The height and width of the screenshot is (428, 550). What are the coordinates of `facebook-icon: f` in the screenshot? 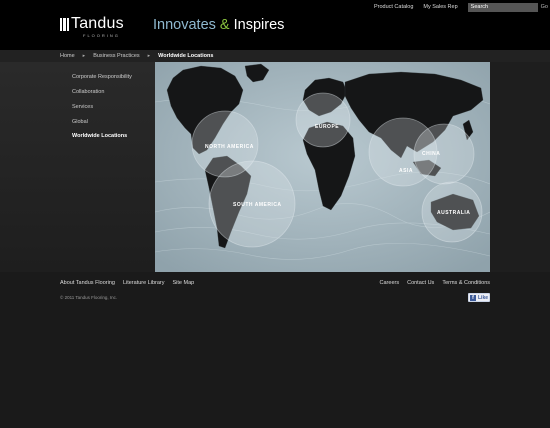 It's located at (473, 297).